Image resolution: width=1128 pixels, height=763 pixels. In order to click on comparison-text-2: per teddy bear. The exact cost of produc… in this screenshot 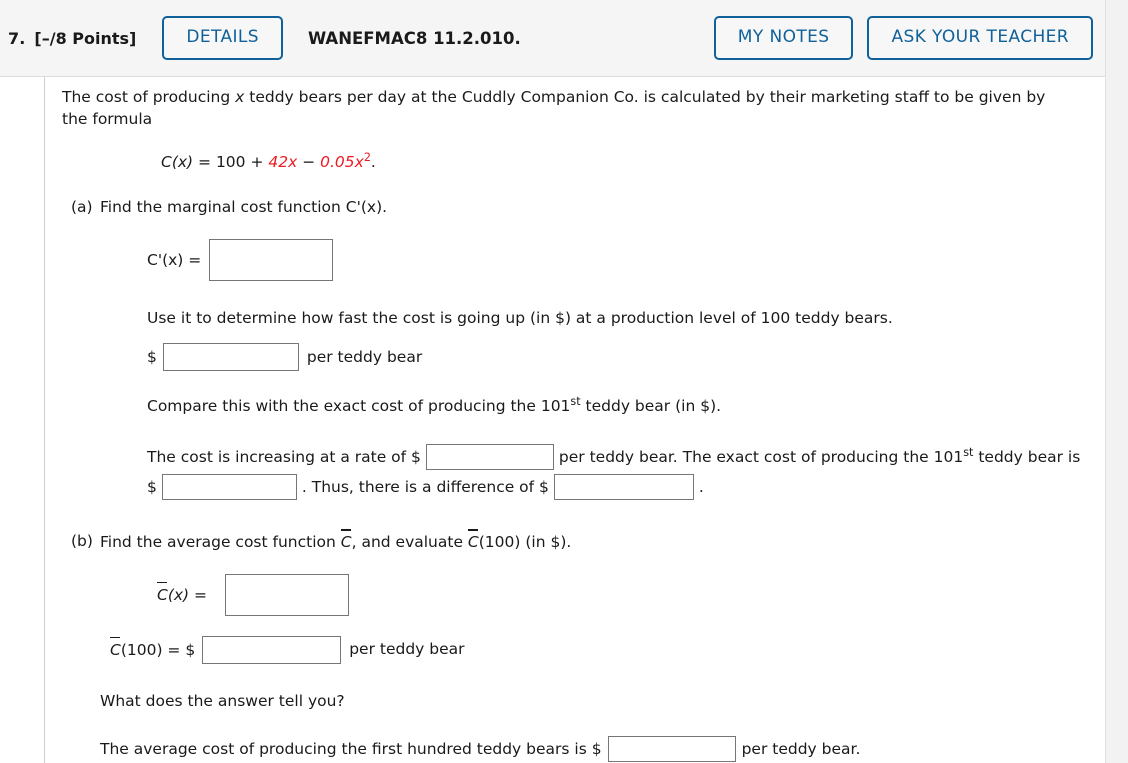, I will do `click(761, 456)`.